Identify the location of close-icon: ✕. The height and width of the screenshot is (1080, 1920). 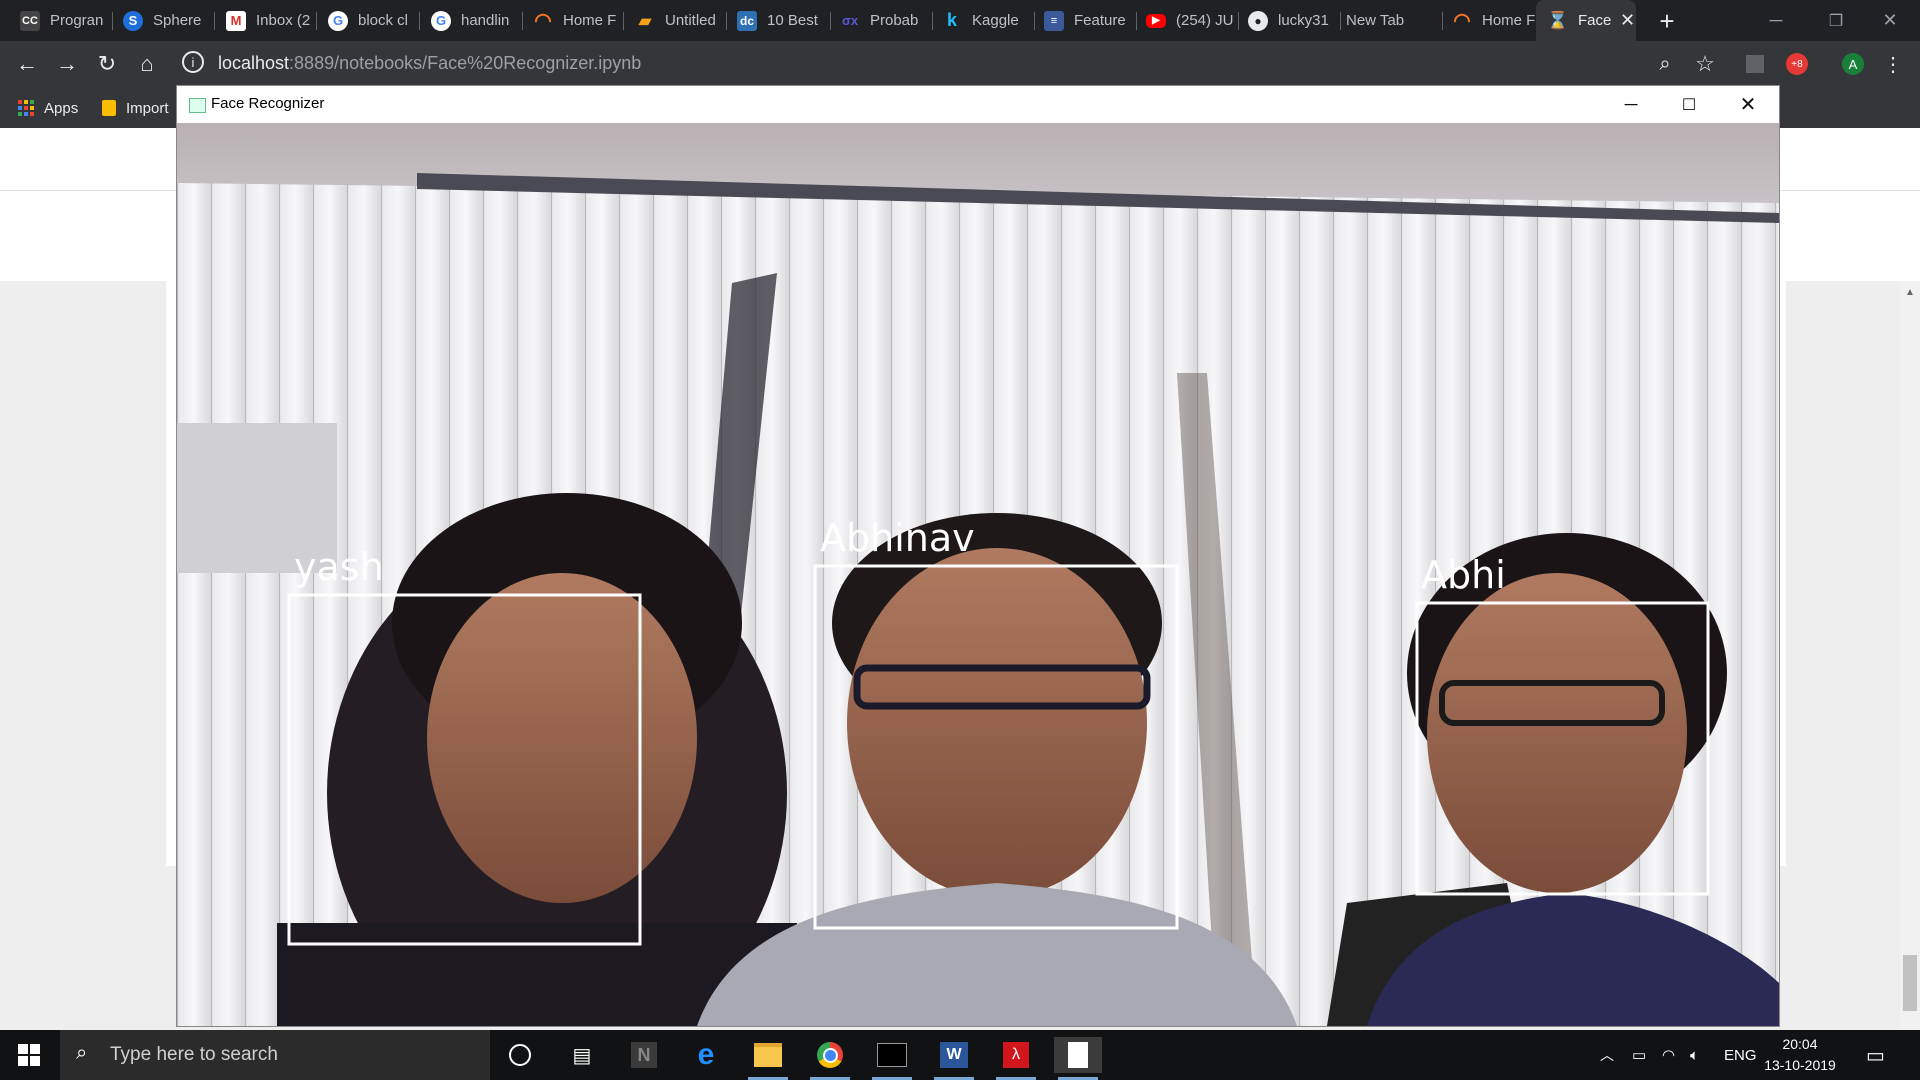
(1890, 20).